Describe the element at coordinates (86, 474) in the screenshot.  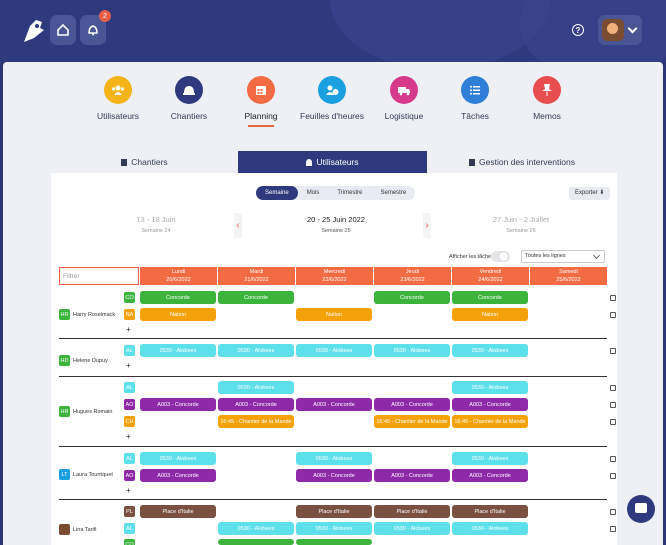
I see `person-row-label: LT Laura Tourriquet` at that location.